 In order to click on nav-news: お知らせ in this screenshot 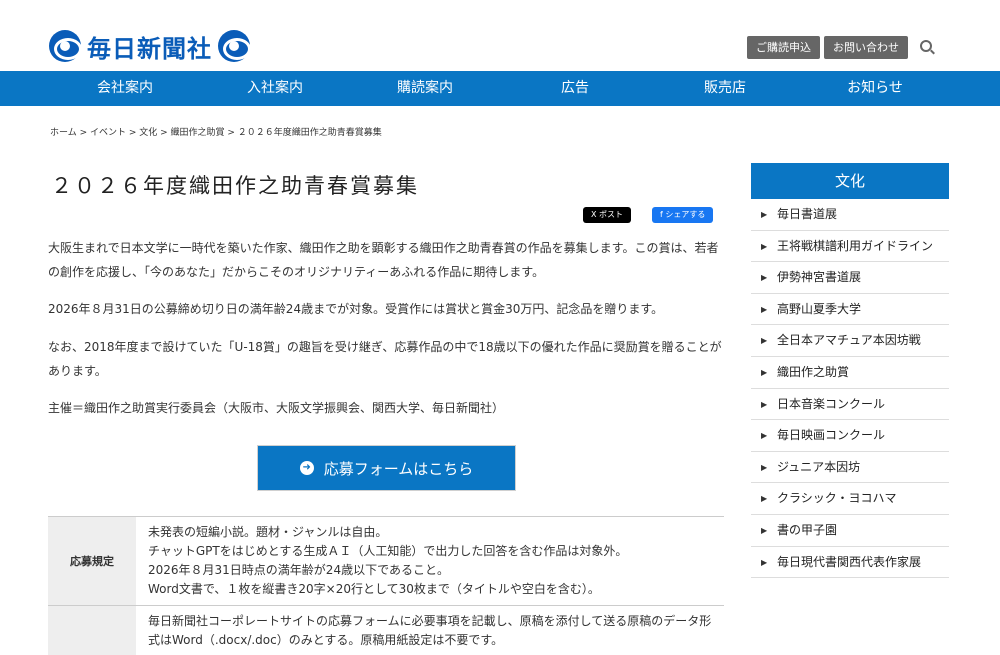, I will do `click(875, 88)`.